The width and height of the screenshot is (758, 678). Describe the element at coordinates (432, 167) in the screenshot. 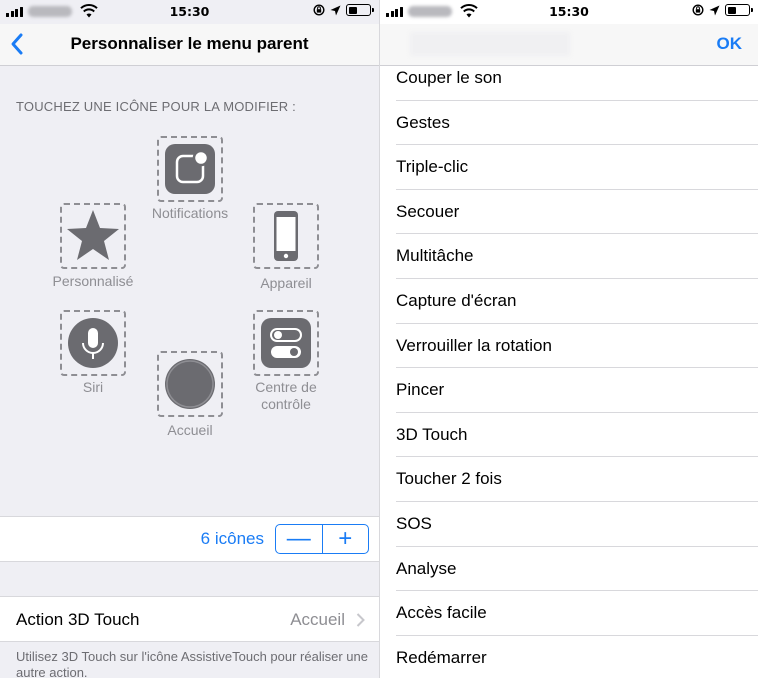

I see `list-item-label: Triple-clic` at that location.